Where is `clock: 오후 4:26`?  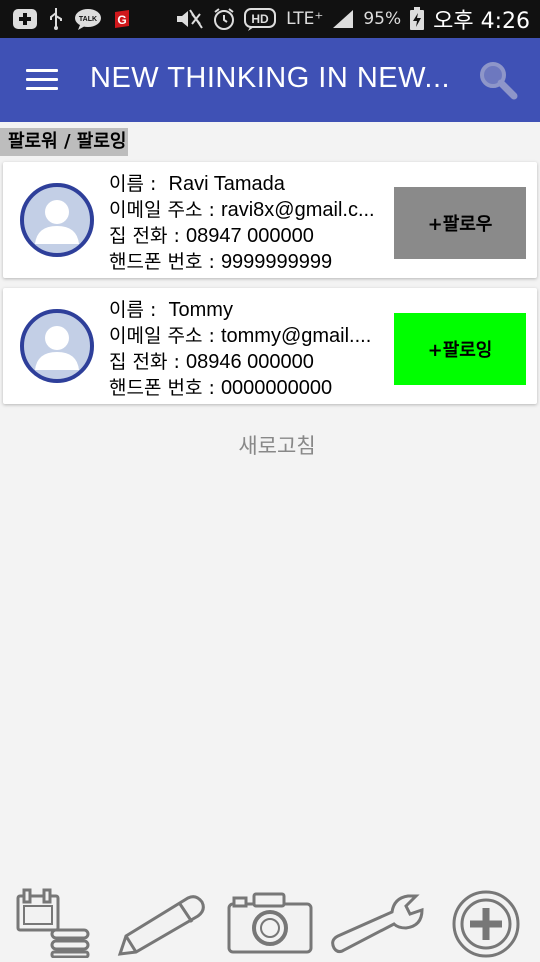
clock: 오후 4:26 is located at coordinates (481, 21).